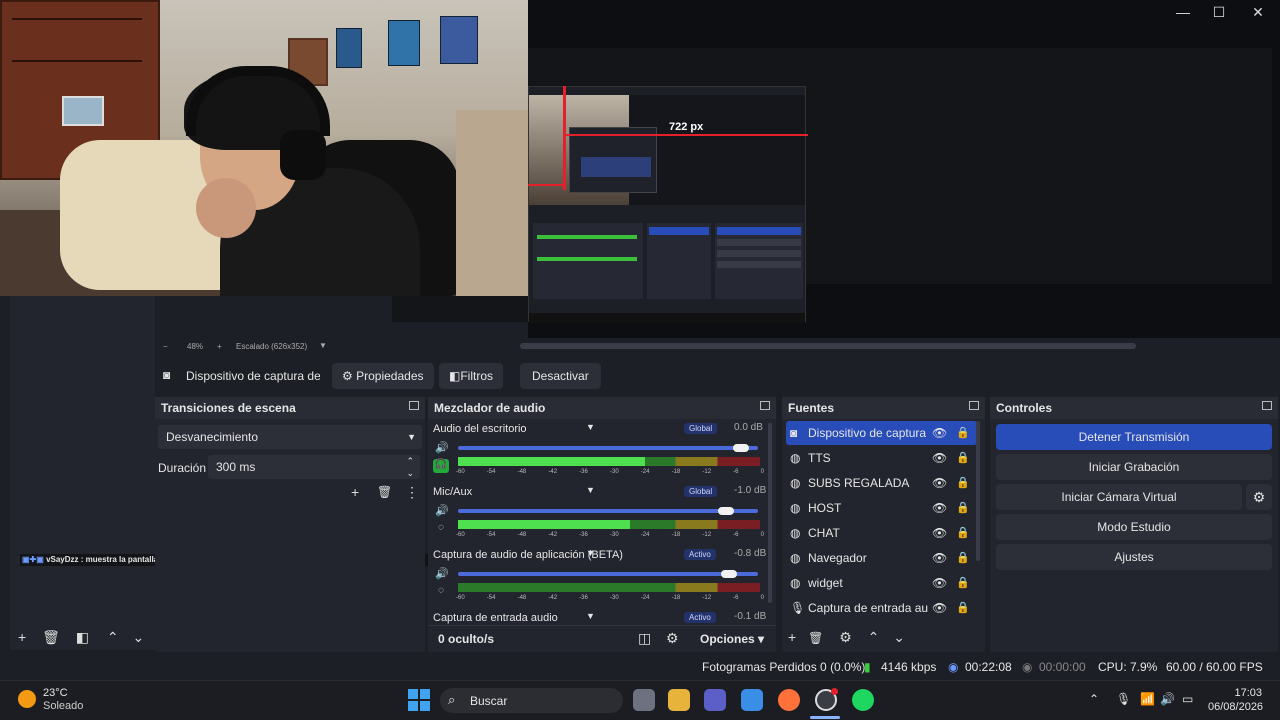  I want to click on source-item: ◍ CHAT 👁 🔒, so click(881, 533).